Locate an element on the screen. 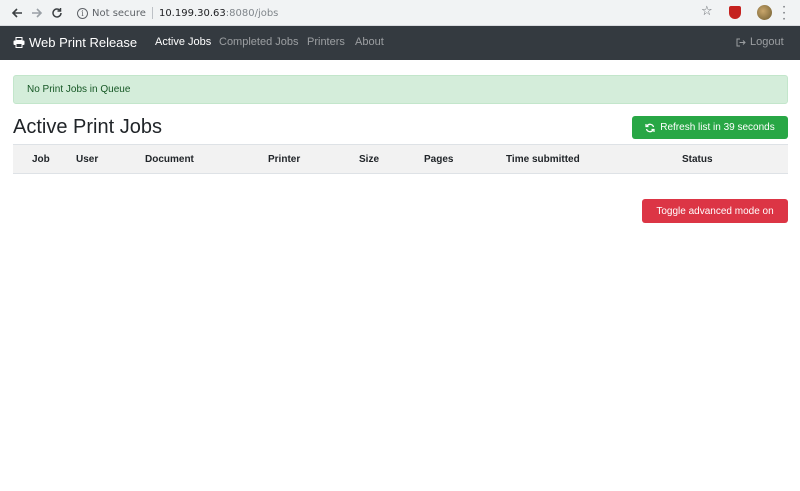  toggle-advanced-mode-button: Toggle advanced mode on is located at coordinates (715, 211).